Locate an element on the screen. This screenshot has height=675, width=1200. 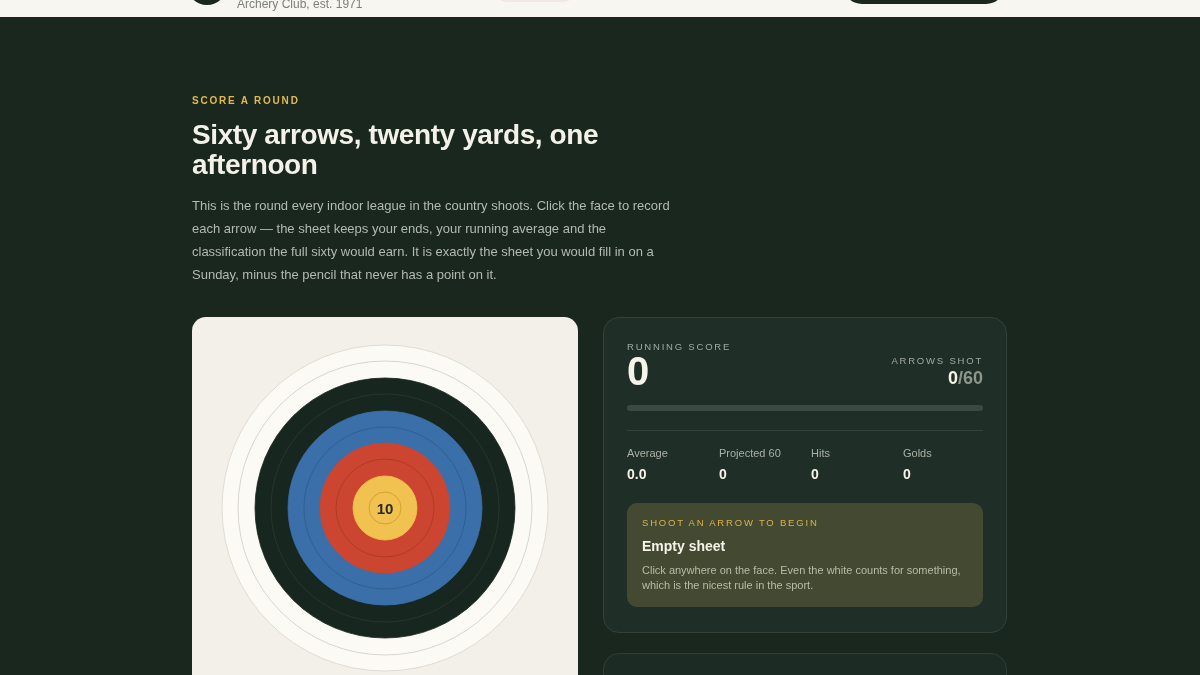
stat-value: 0.0 is located at coordinates (637, 474).